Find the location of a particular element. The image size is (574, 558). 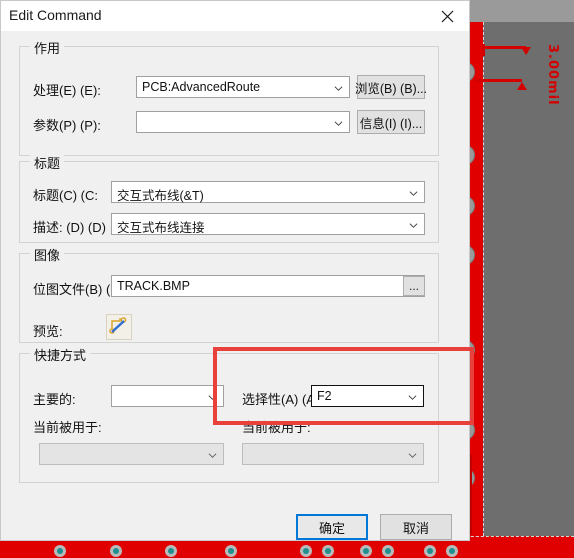

alternate-shortcut-combo: F2 is located at coordinates (367, 396).